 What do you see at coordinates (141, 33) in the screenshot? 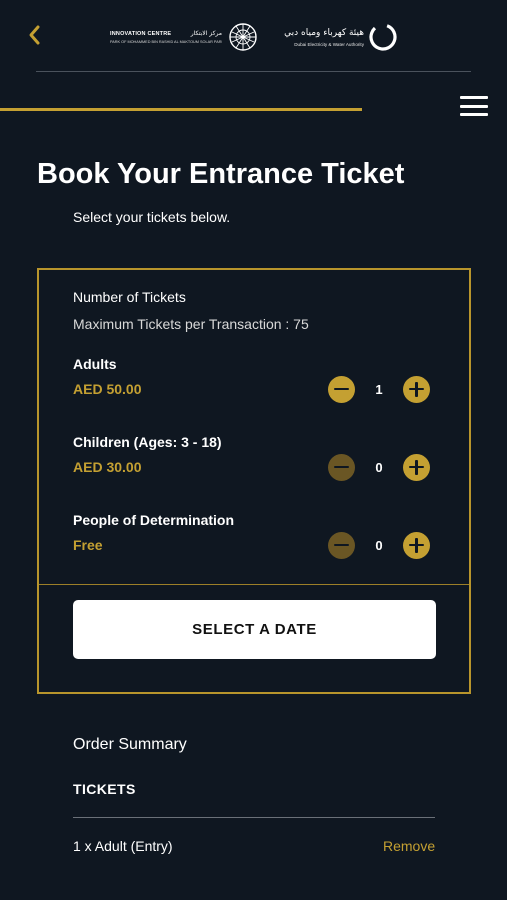
I see `logo-name-en: INNOVATION CENTRE` at bounding box center [141, 33].